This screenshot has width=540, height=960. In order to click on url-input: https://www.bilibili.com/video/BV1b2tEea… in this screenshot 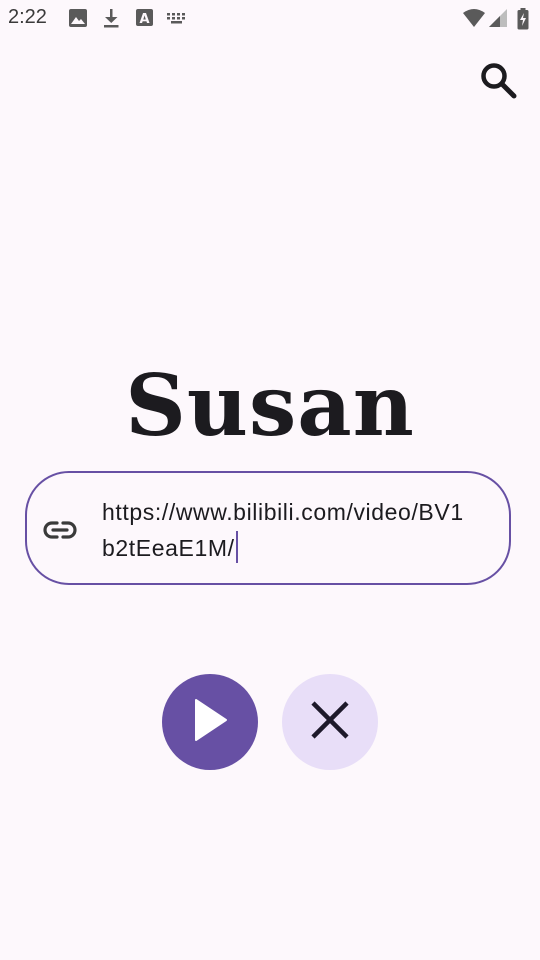, I will do `click(287, 530)`.